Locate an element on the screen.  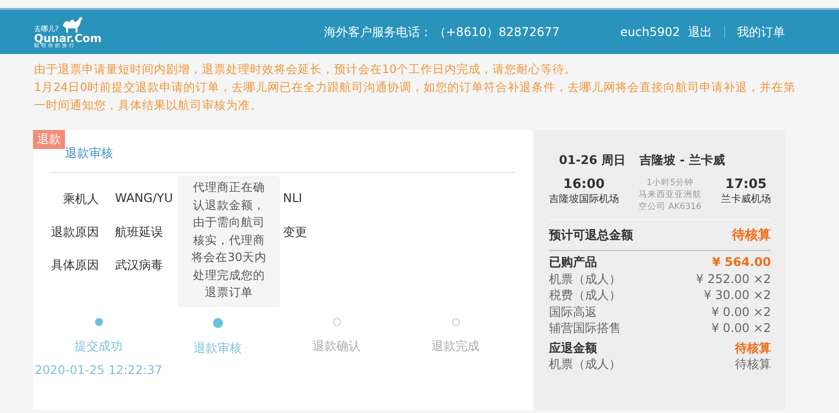
flight-duration: 1小时5分钟 is located at coordinates (670, 183).